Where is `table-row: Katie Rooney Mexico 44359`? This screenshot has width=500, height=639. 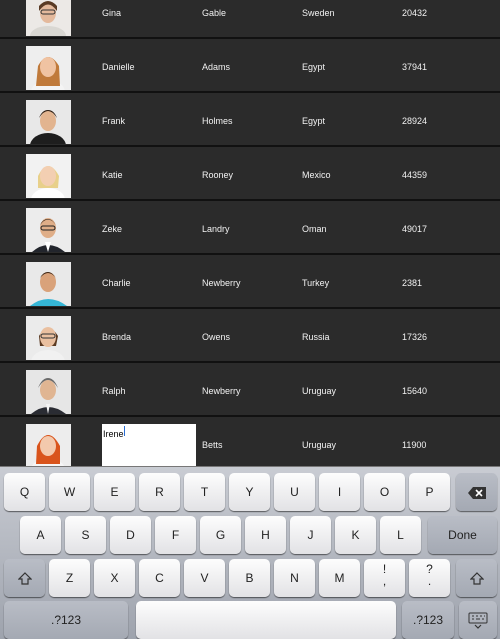 table-row: Katie Rooney Mexico 44359 is located at coordinates (250, 175).